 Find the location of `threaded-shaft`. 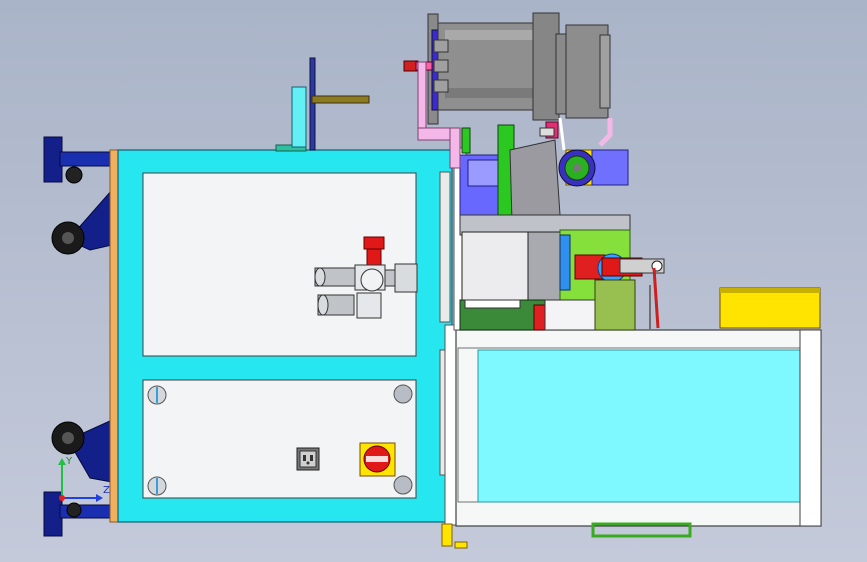

threaded-shaft is located at coordinates (340, 99).